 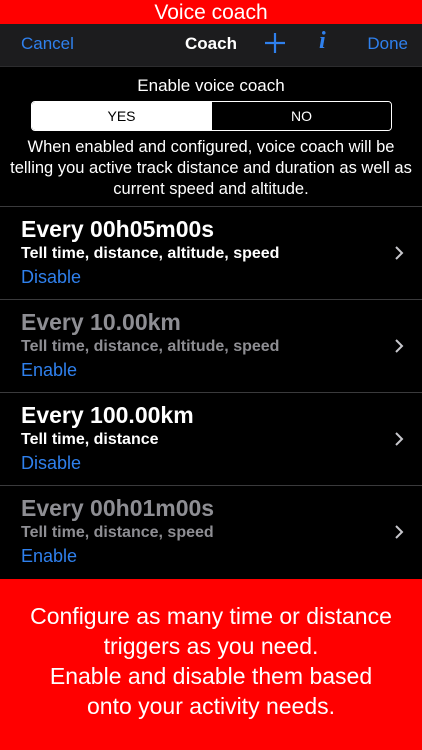 I want to click on page-title: Coach, so click(x=211, y=43).